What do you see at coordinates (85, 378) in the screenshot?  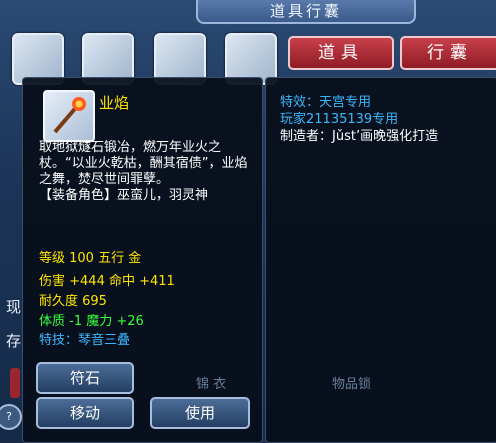 I see `rune-button: 符石` at bounding box center [85, 378].